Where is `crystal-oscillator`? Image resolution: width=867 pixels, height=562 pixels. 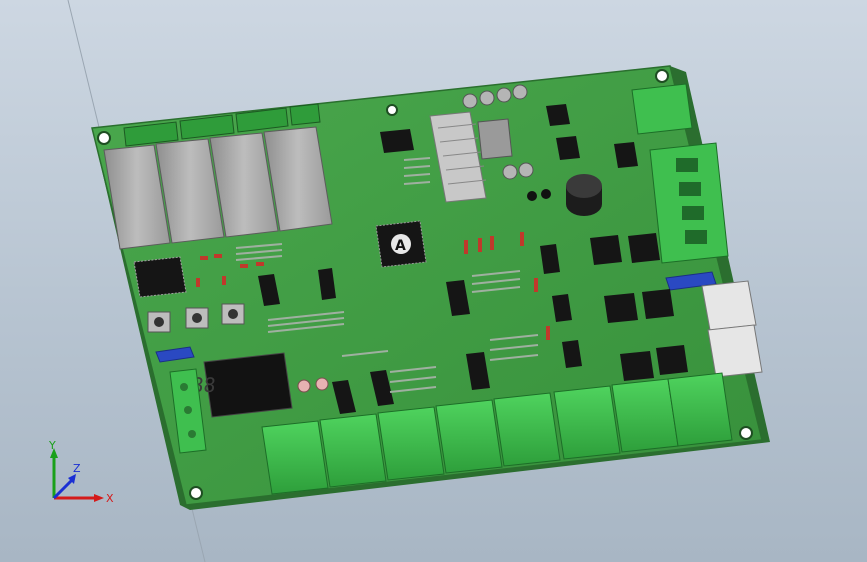
crystal-oscillator is located at coordinates (495, 139).